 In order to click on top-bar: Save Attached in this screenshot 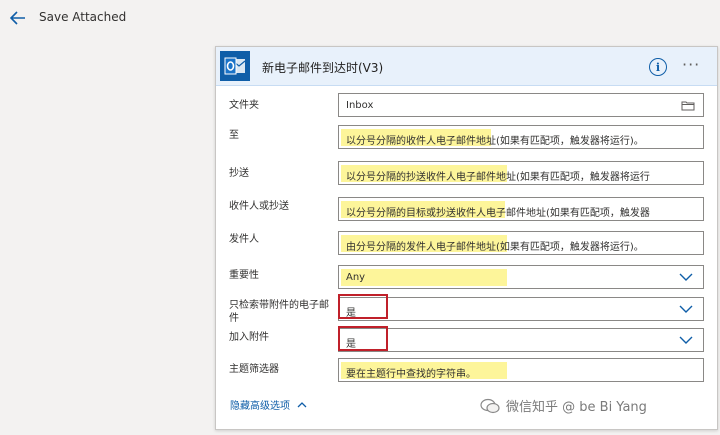, I will do `click(360, 18)`.